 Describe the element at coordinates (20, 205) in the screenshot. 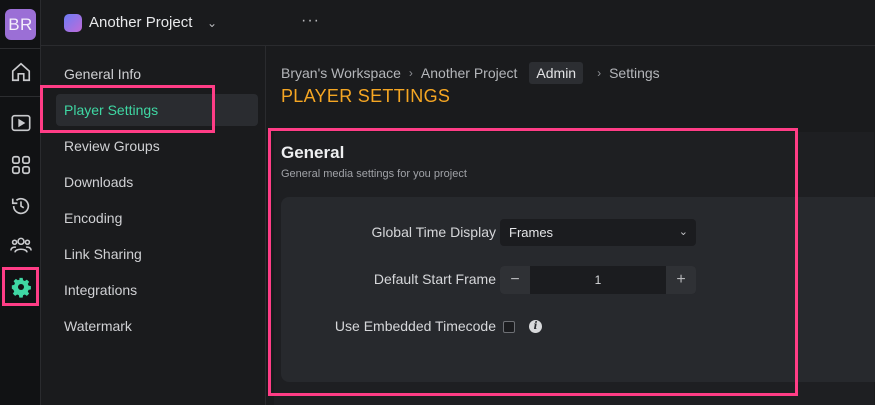

I see `history-icon` at that location.